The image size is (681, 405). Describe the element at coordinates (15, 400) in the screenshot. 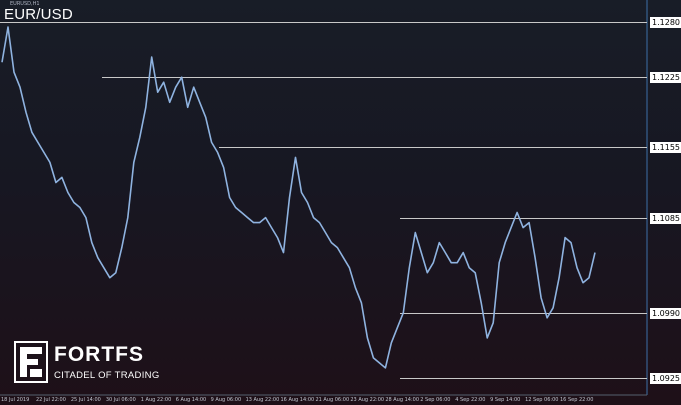

I see `time-tick-label: 18 Jul 2019` at that location.